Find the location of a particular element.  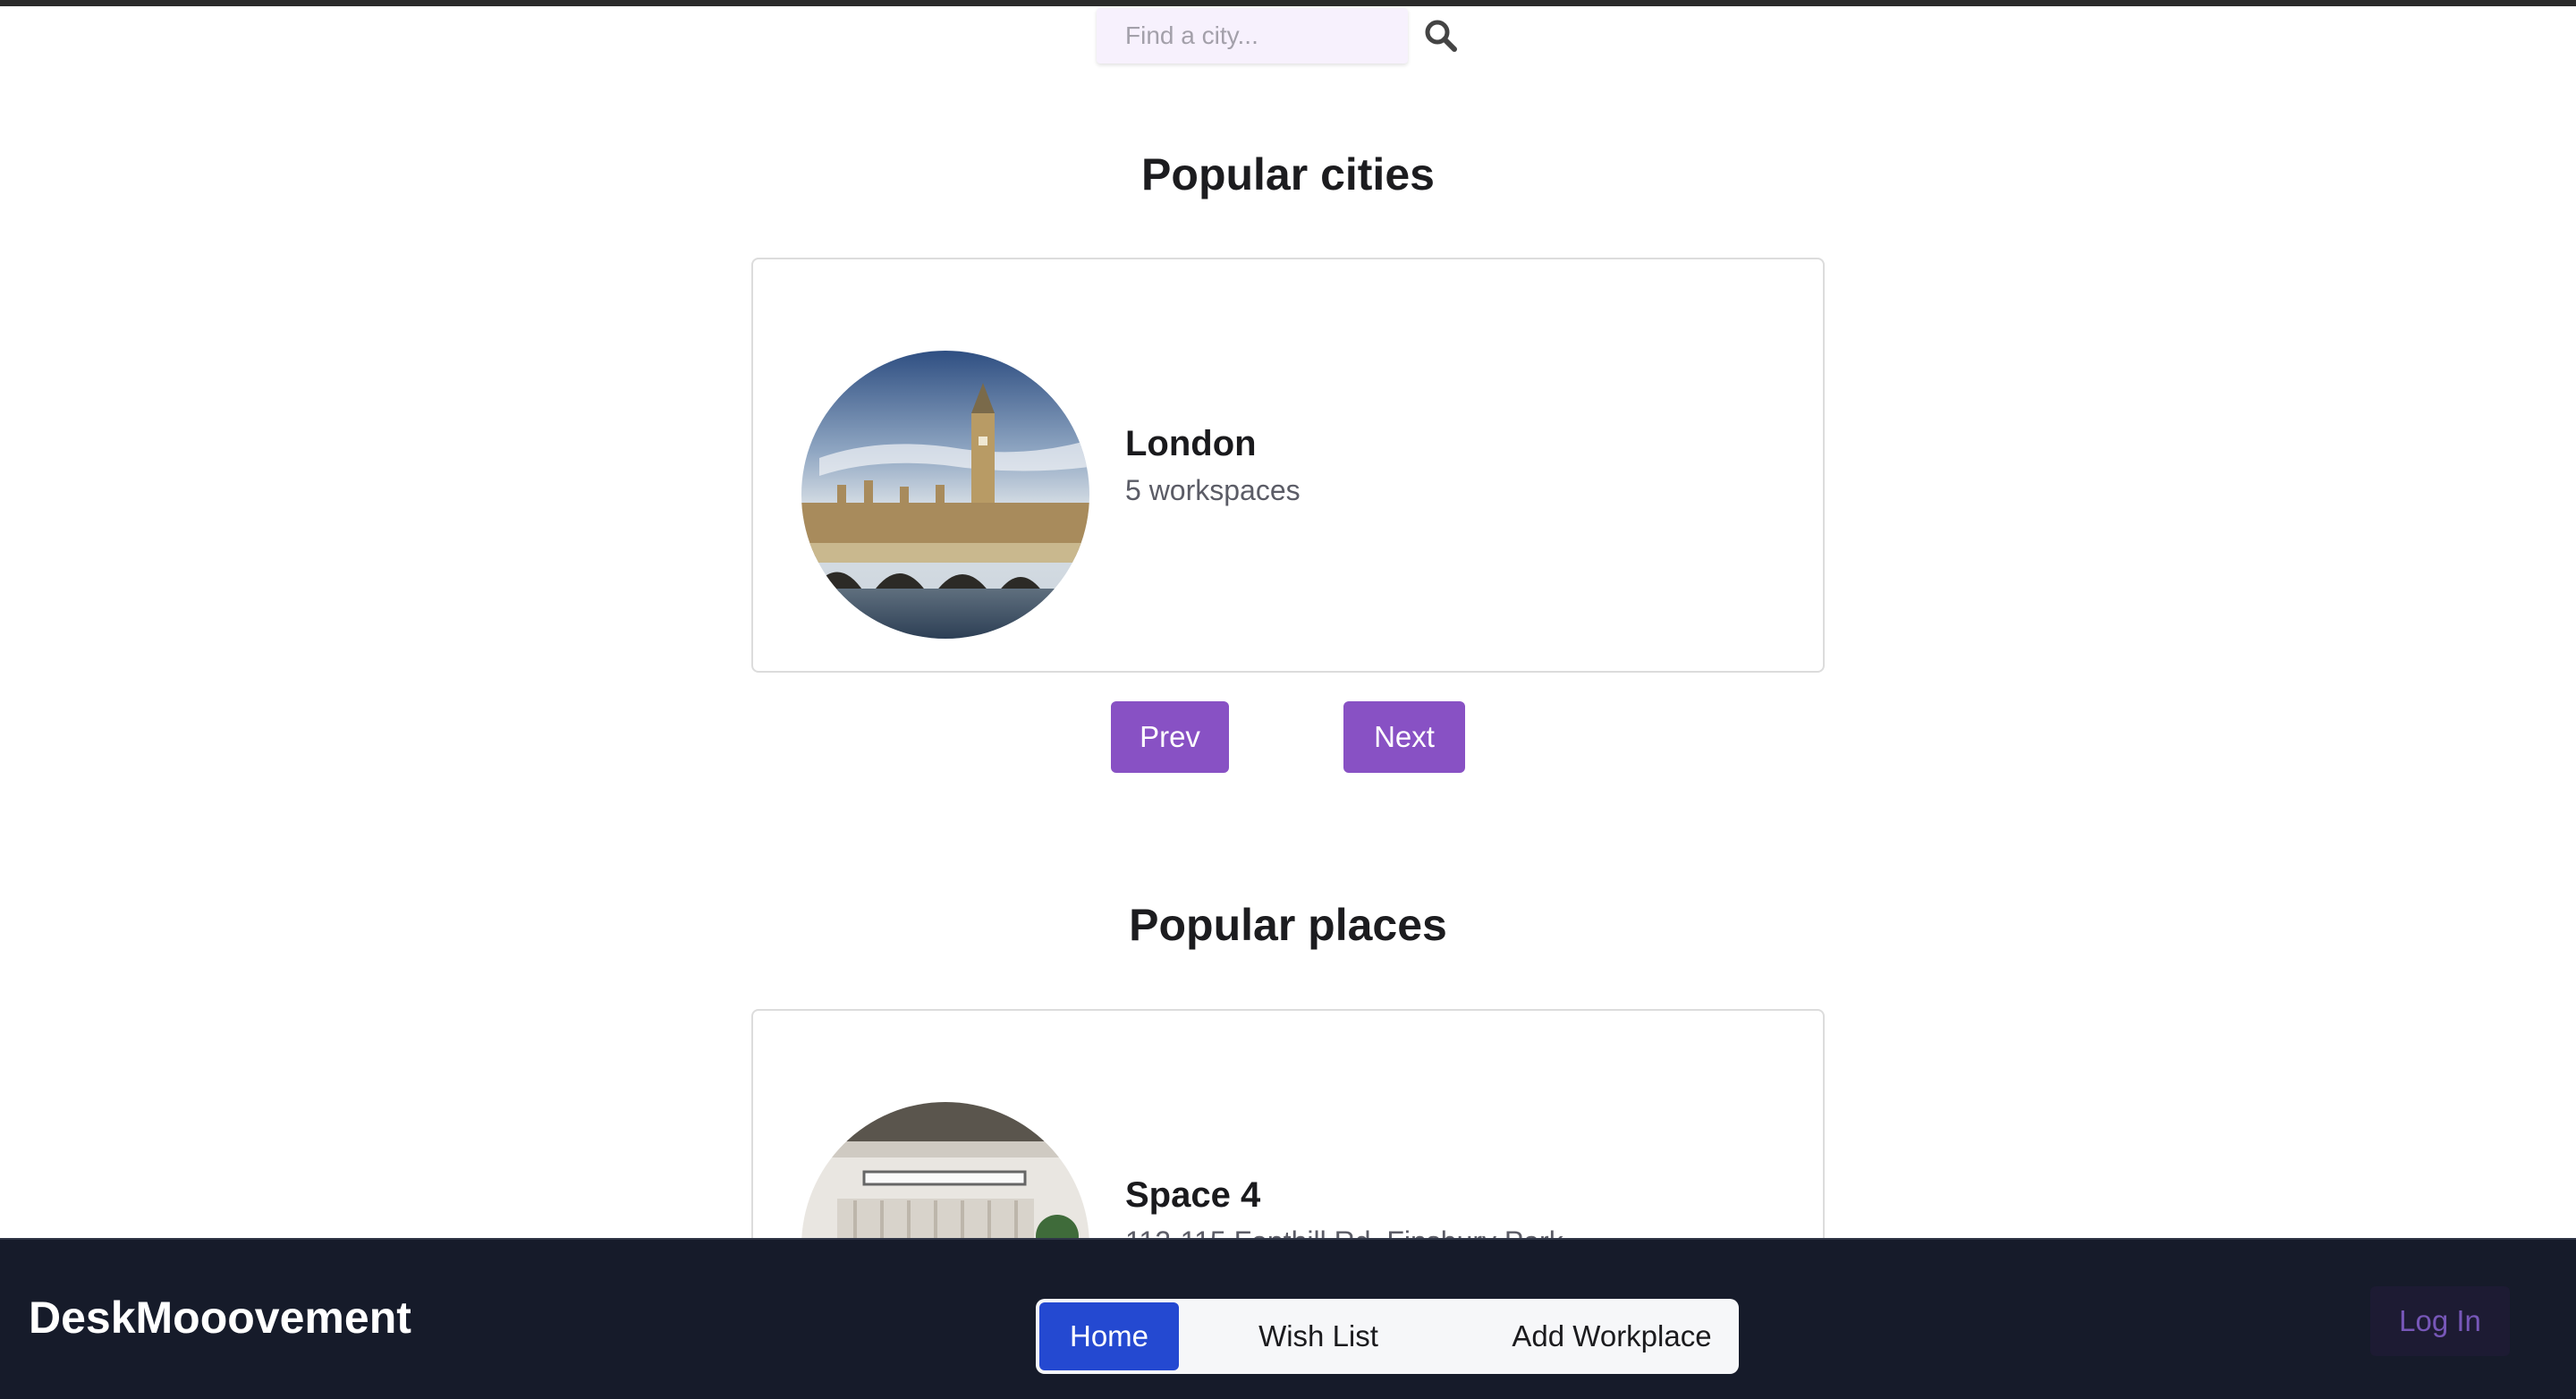

city-image is located at coordinates (945, 495).